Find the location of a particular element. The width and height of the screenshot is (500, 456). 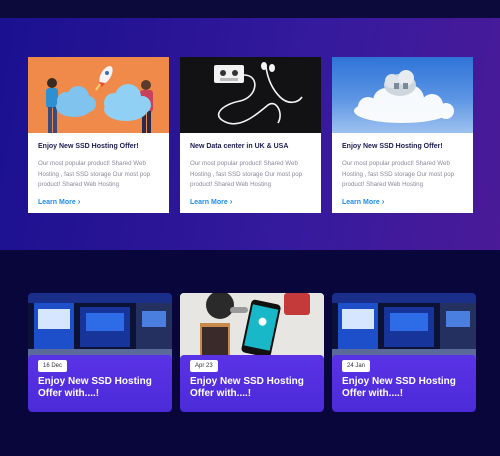

top-strip is located at coordinates (250, 9).